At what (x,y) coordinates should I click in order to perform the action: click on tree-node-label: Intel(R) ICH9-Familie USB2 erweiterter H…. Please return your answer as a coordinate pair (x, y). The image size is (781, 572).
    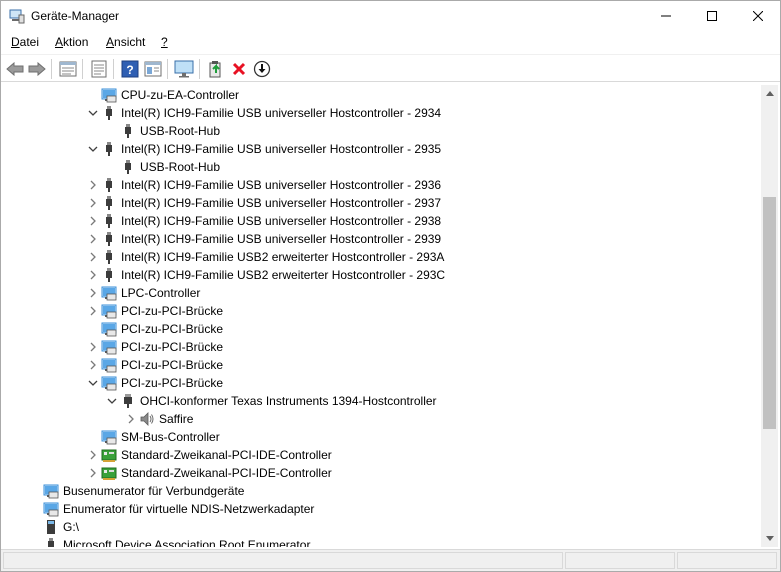
    Looking at the image, I should click on (283, 275).